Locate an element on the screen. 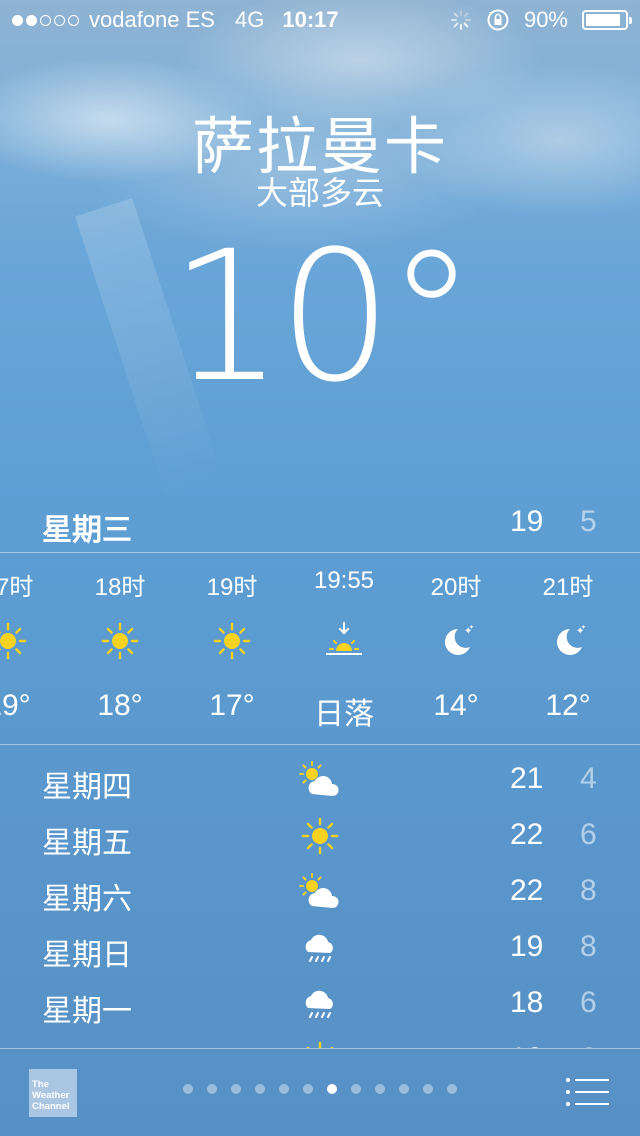 The height and width of the screenshot is (1136, 640). daily-day: 星期六 is located at coordinates (87, 899).